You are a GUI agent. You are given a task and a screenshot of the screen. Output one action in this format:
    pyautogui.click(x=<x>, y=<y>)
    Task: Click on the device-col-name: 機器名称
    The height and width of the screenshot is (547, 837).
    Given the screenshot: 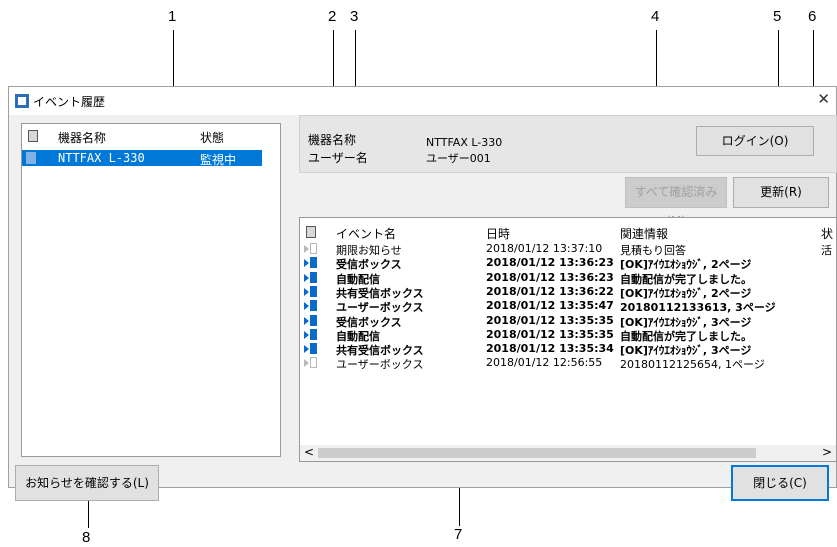 What is the action you would take?
    pyautogui.click(x=82, y=137)
    